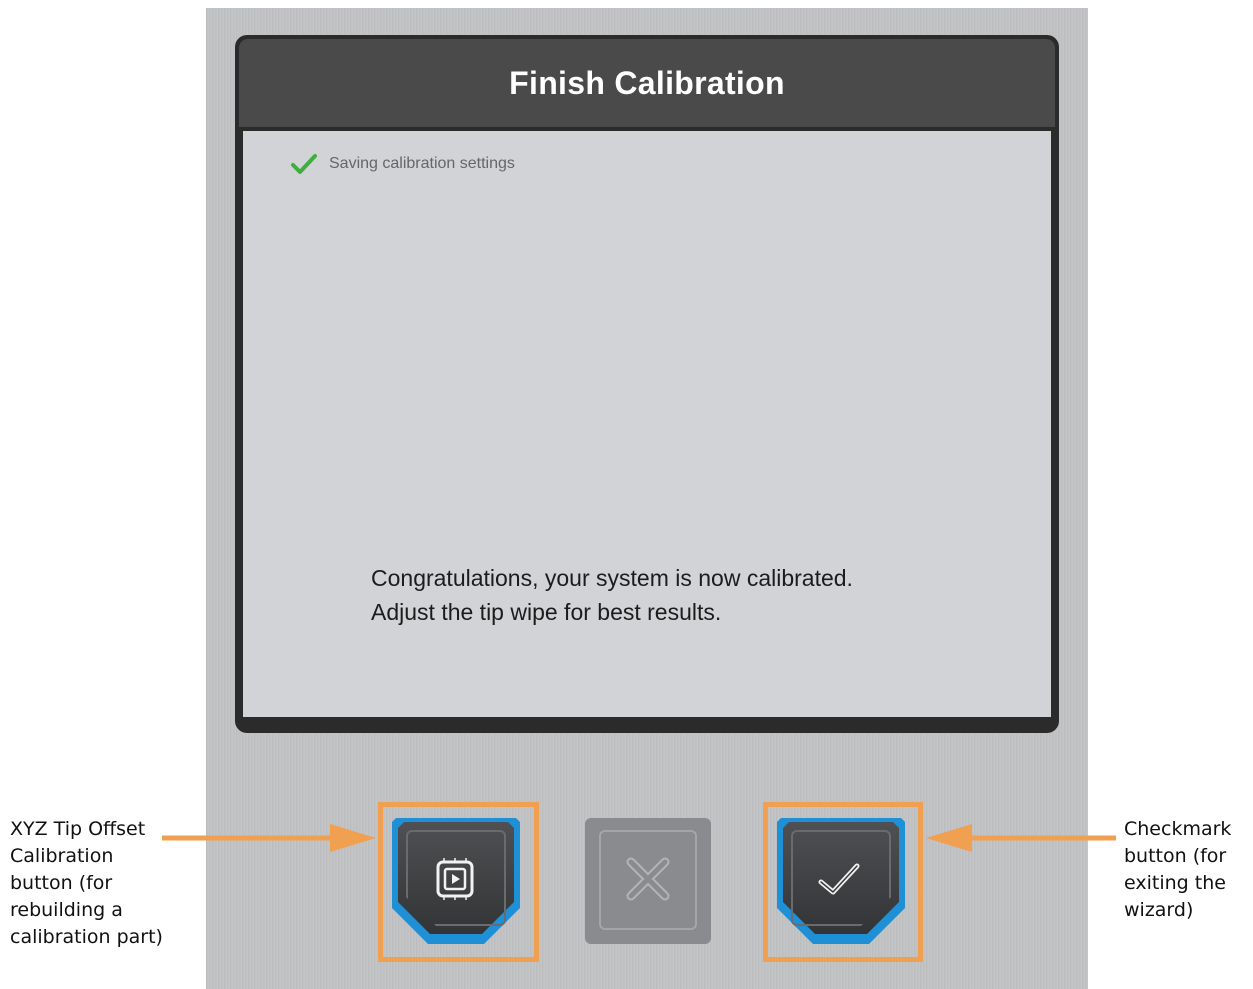  I want to click on left-arrow, so click(269, 838).